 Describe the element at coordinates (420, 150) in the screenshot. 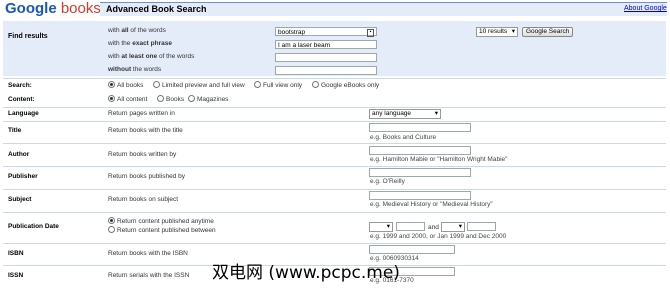

I see `author-input` at that location.